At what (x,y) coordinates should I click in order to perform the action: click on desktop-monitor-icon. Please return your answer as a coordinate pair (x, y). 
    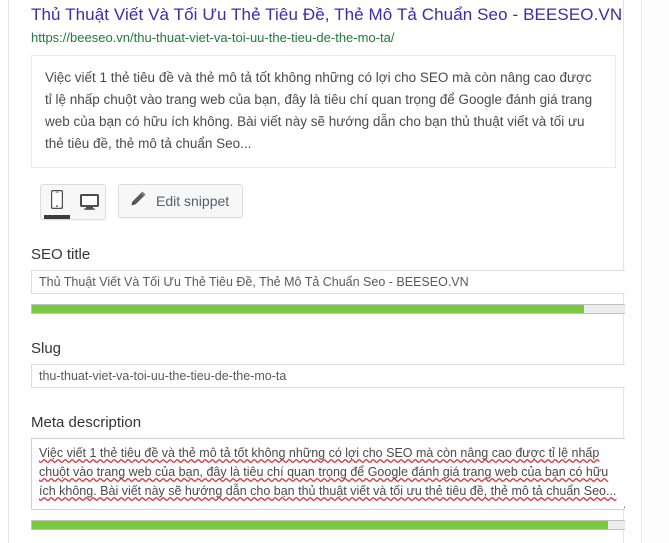
    Looking at the image, I should click on (89, 202).